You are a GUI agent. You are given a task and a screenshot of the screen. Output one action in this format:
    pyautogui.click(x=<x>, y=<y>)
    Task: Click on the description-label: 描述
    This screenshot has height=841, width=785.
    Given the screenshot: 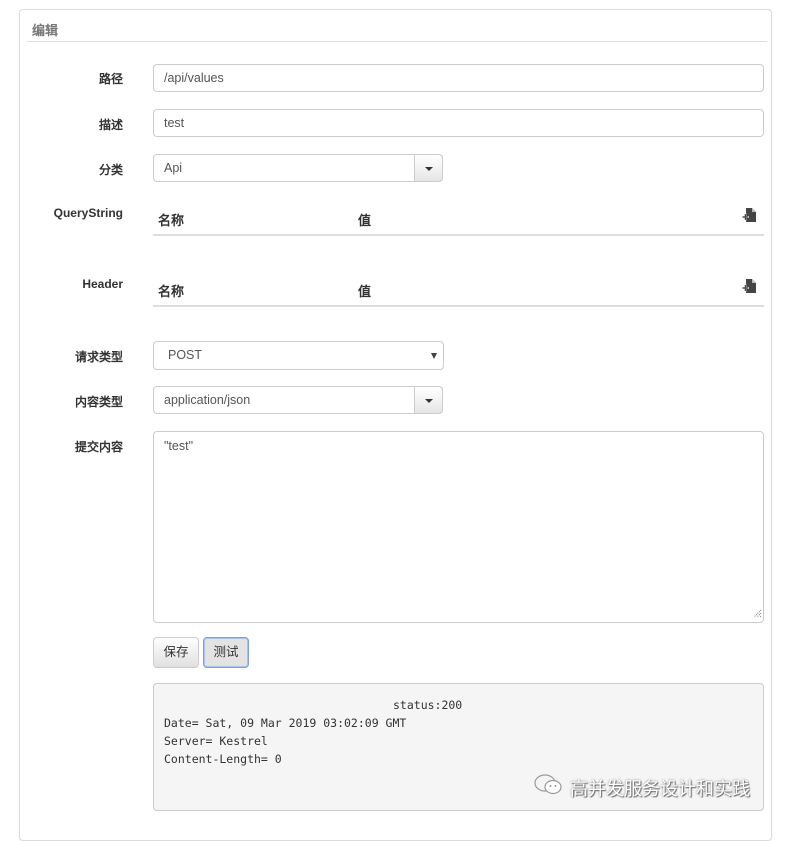 What is the action you would take?
    pyautogui.click(x=110, y=125)
    